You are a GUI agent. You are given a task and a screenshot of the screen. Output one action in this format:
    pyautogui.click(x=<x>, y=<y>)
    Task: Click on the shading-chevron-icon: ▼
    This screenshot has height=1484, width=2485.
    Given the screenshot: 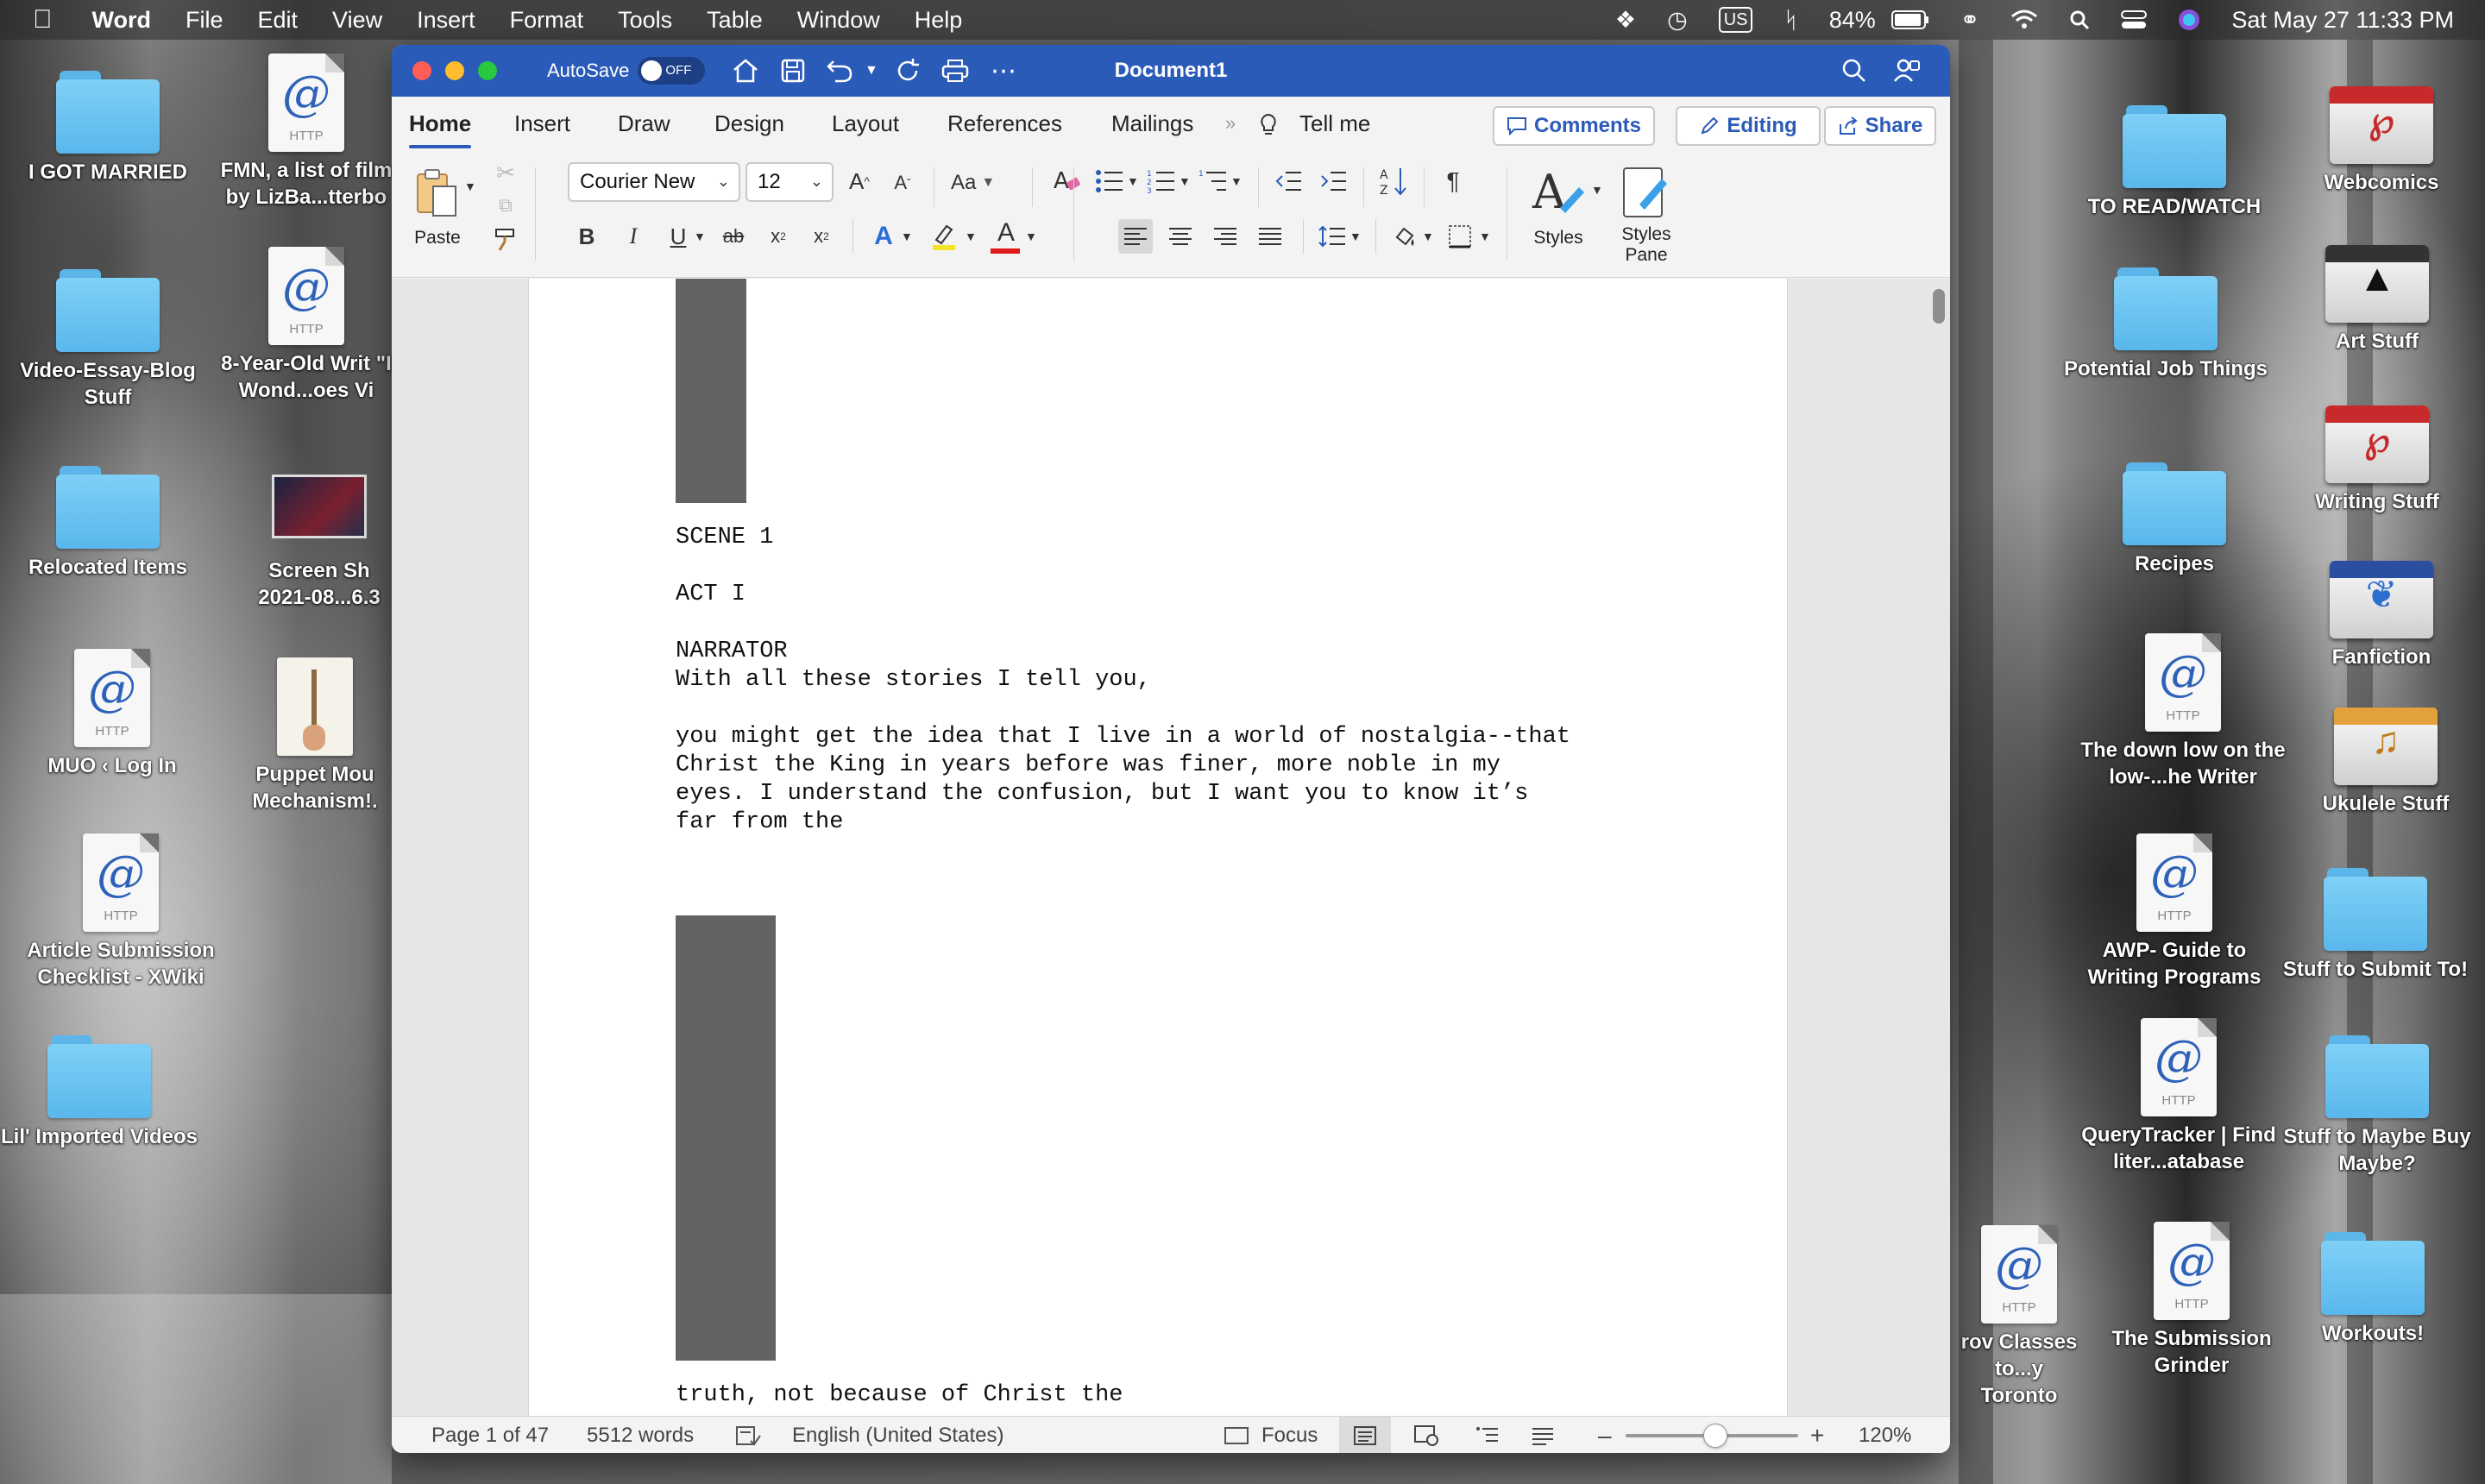 What is the action you would take?
    pyautogui.click(x=1428, y=236)
    